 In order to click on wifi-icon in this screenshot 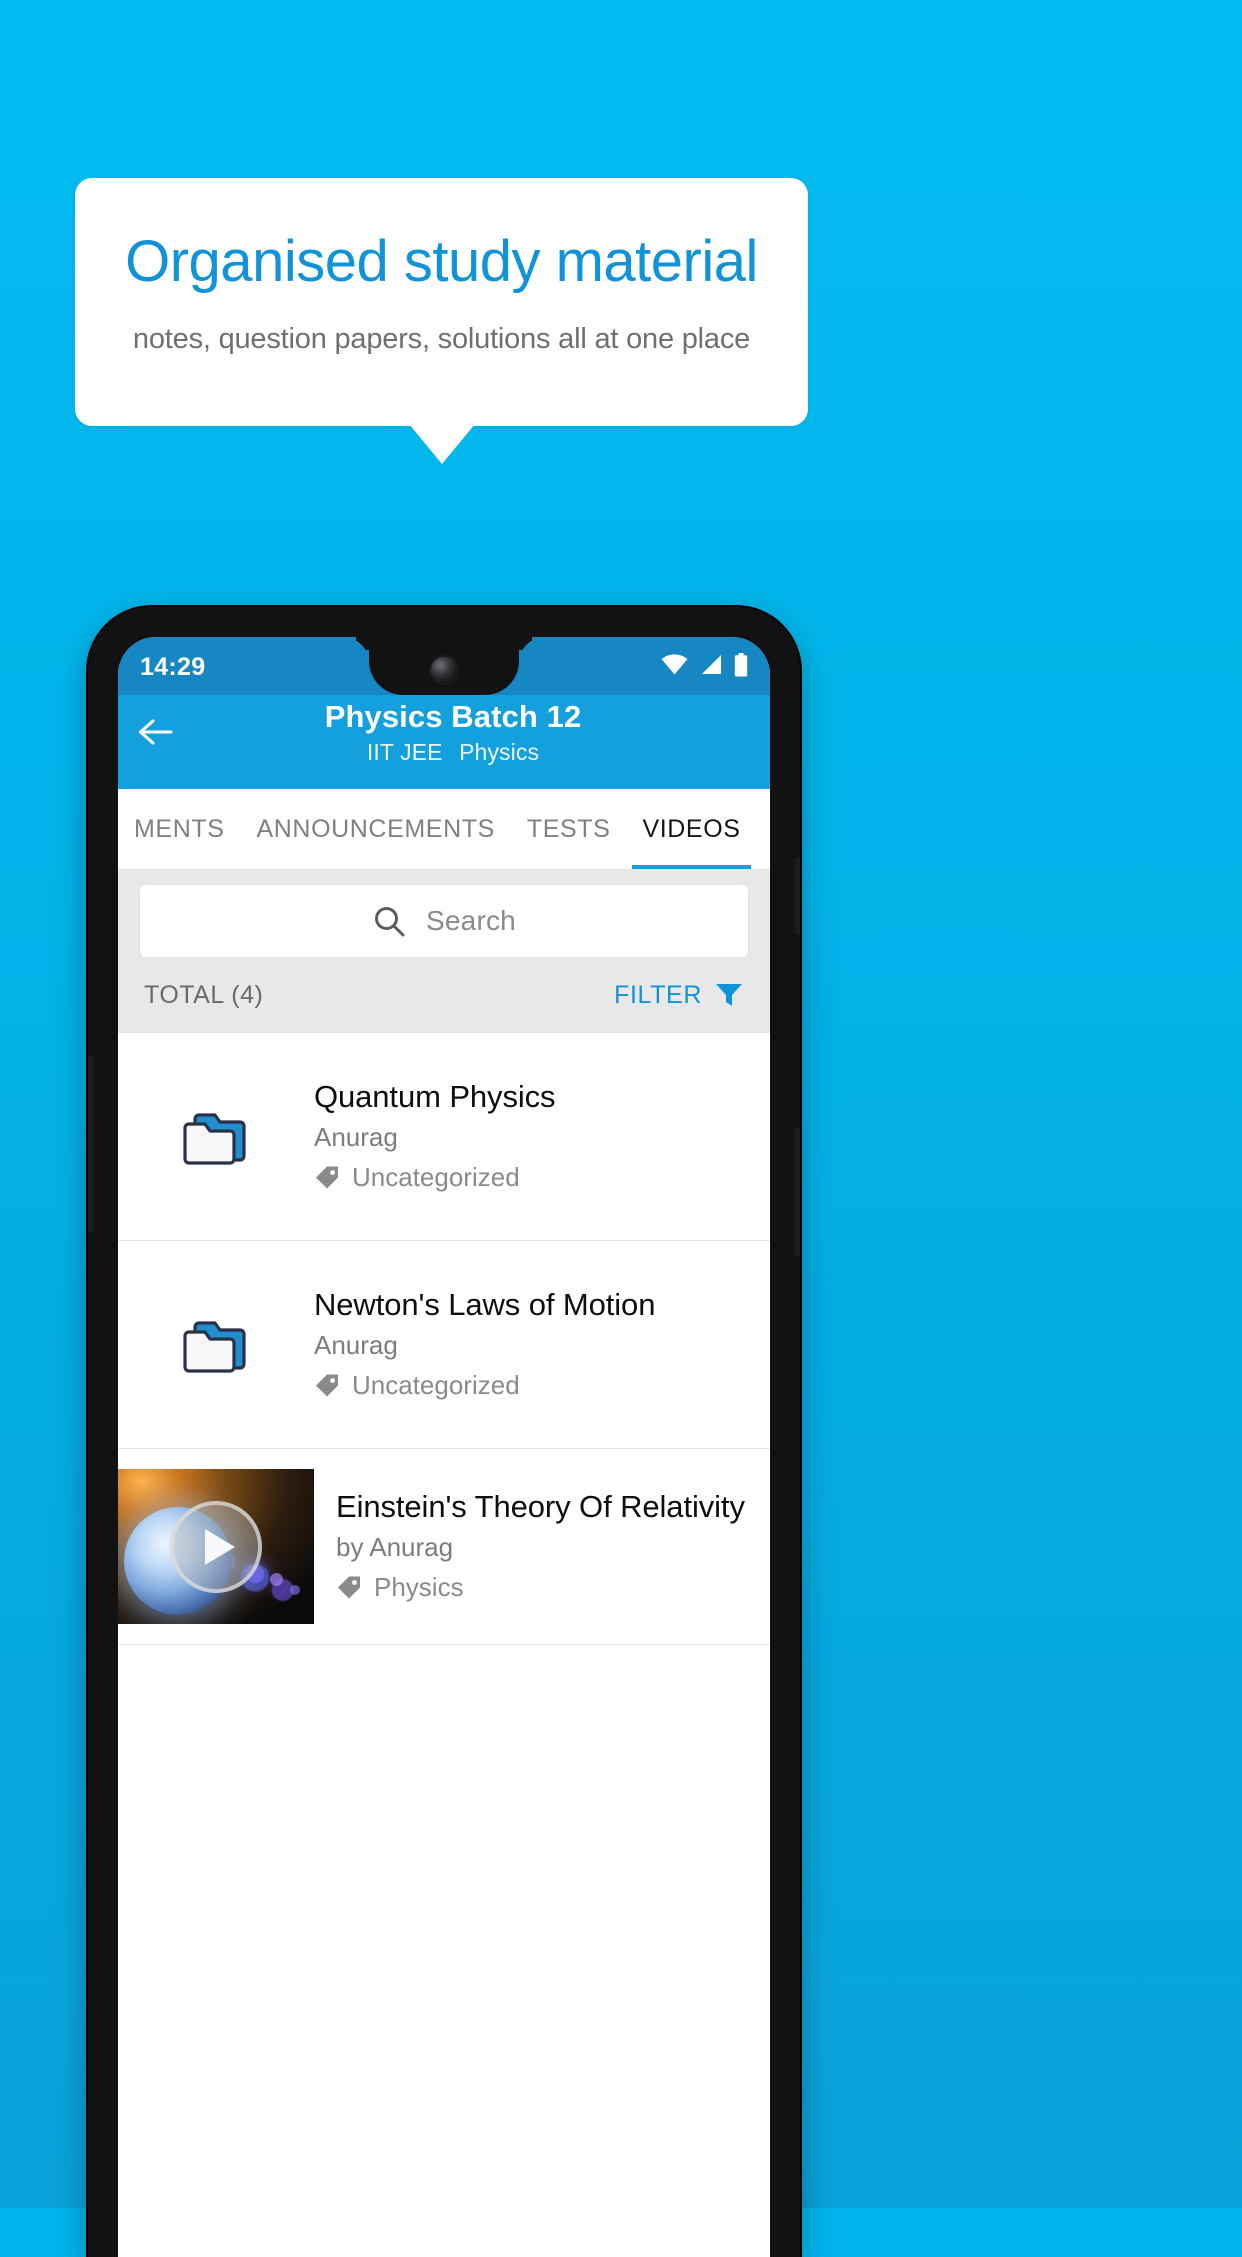, I will do `click(674, 667)`.